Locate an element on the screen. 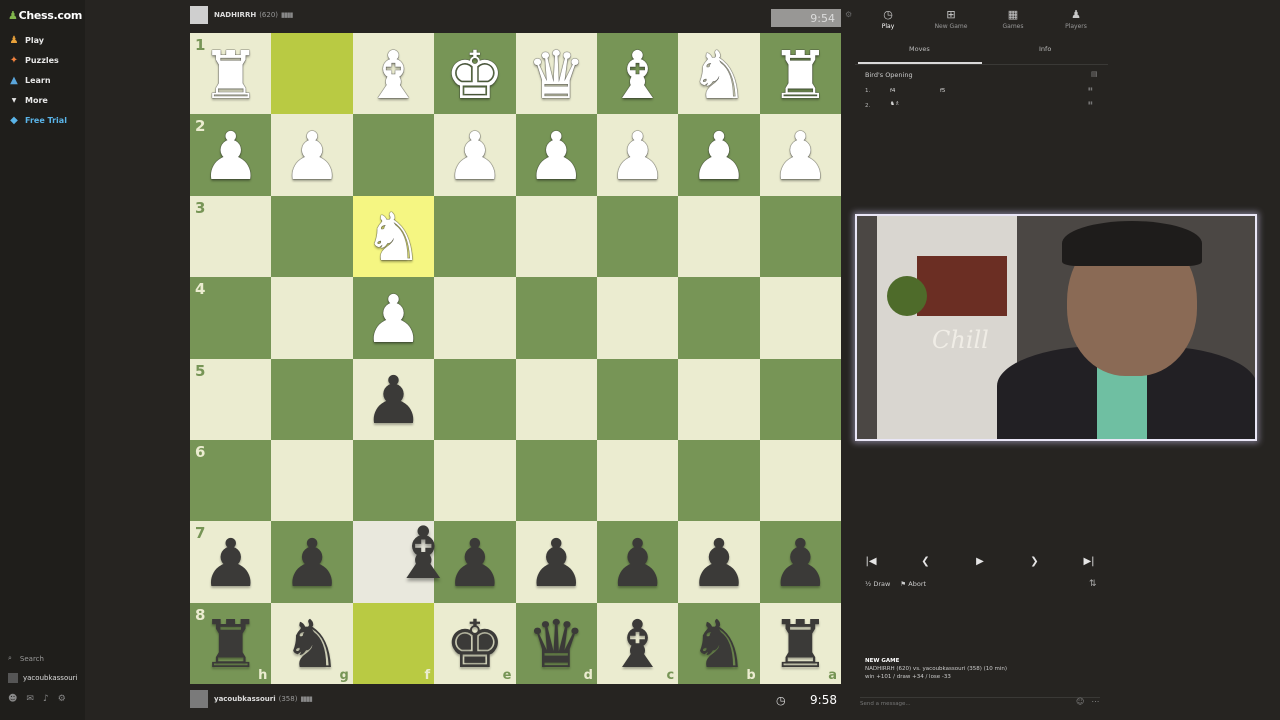 Image resolution: width=1280 pixels, height=720 pixels. sidebar-user: yacoubkassouri is located at coordinates (43, 678).